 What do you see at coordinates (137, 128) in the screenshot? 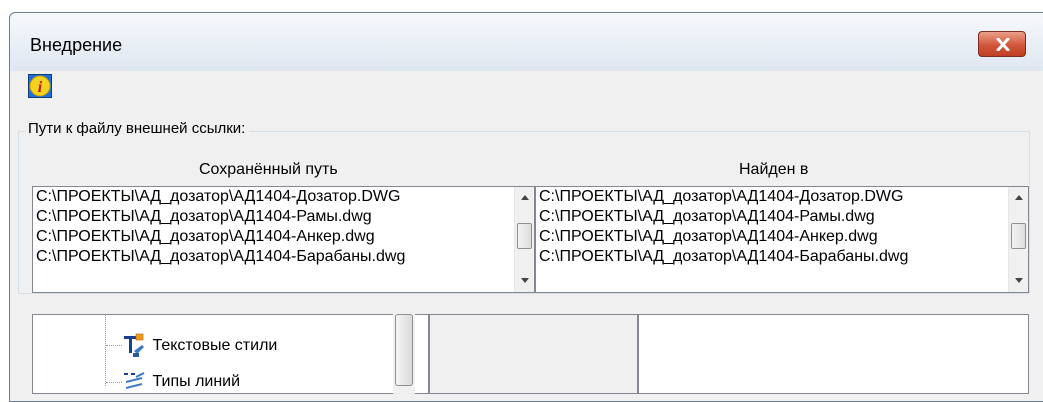
I see `paths-group-label: Пути к файлу внешней ссылки:` at bounding box center [137, 128].